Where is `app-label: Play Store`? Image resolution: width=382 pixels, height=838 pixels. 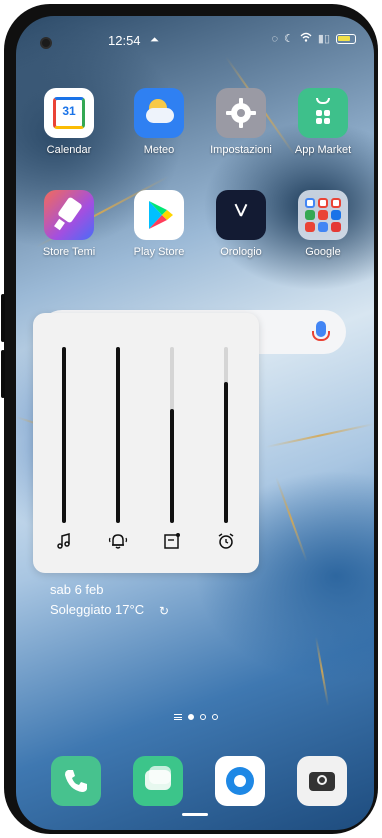 app-label: Play Store is located at coordinates (159, 252).